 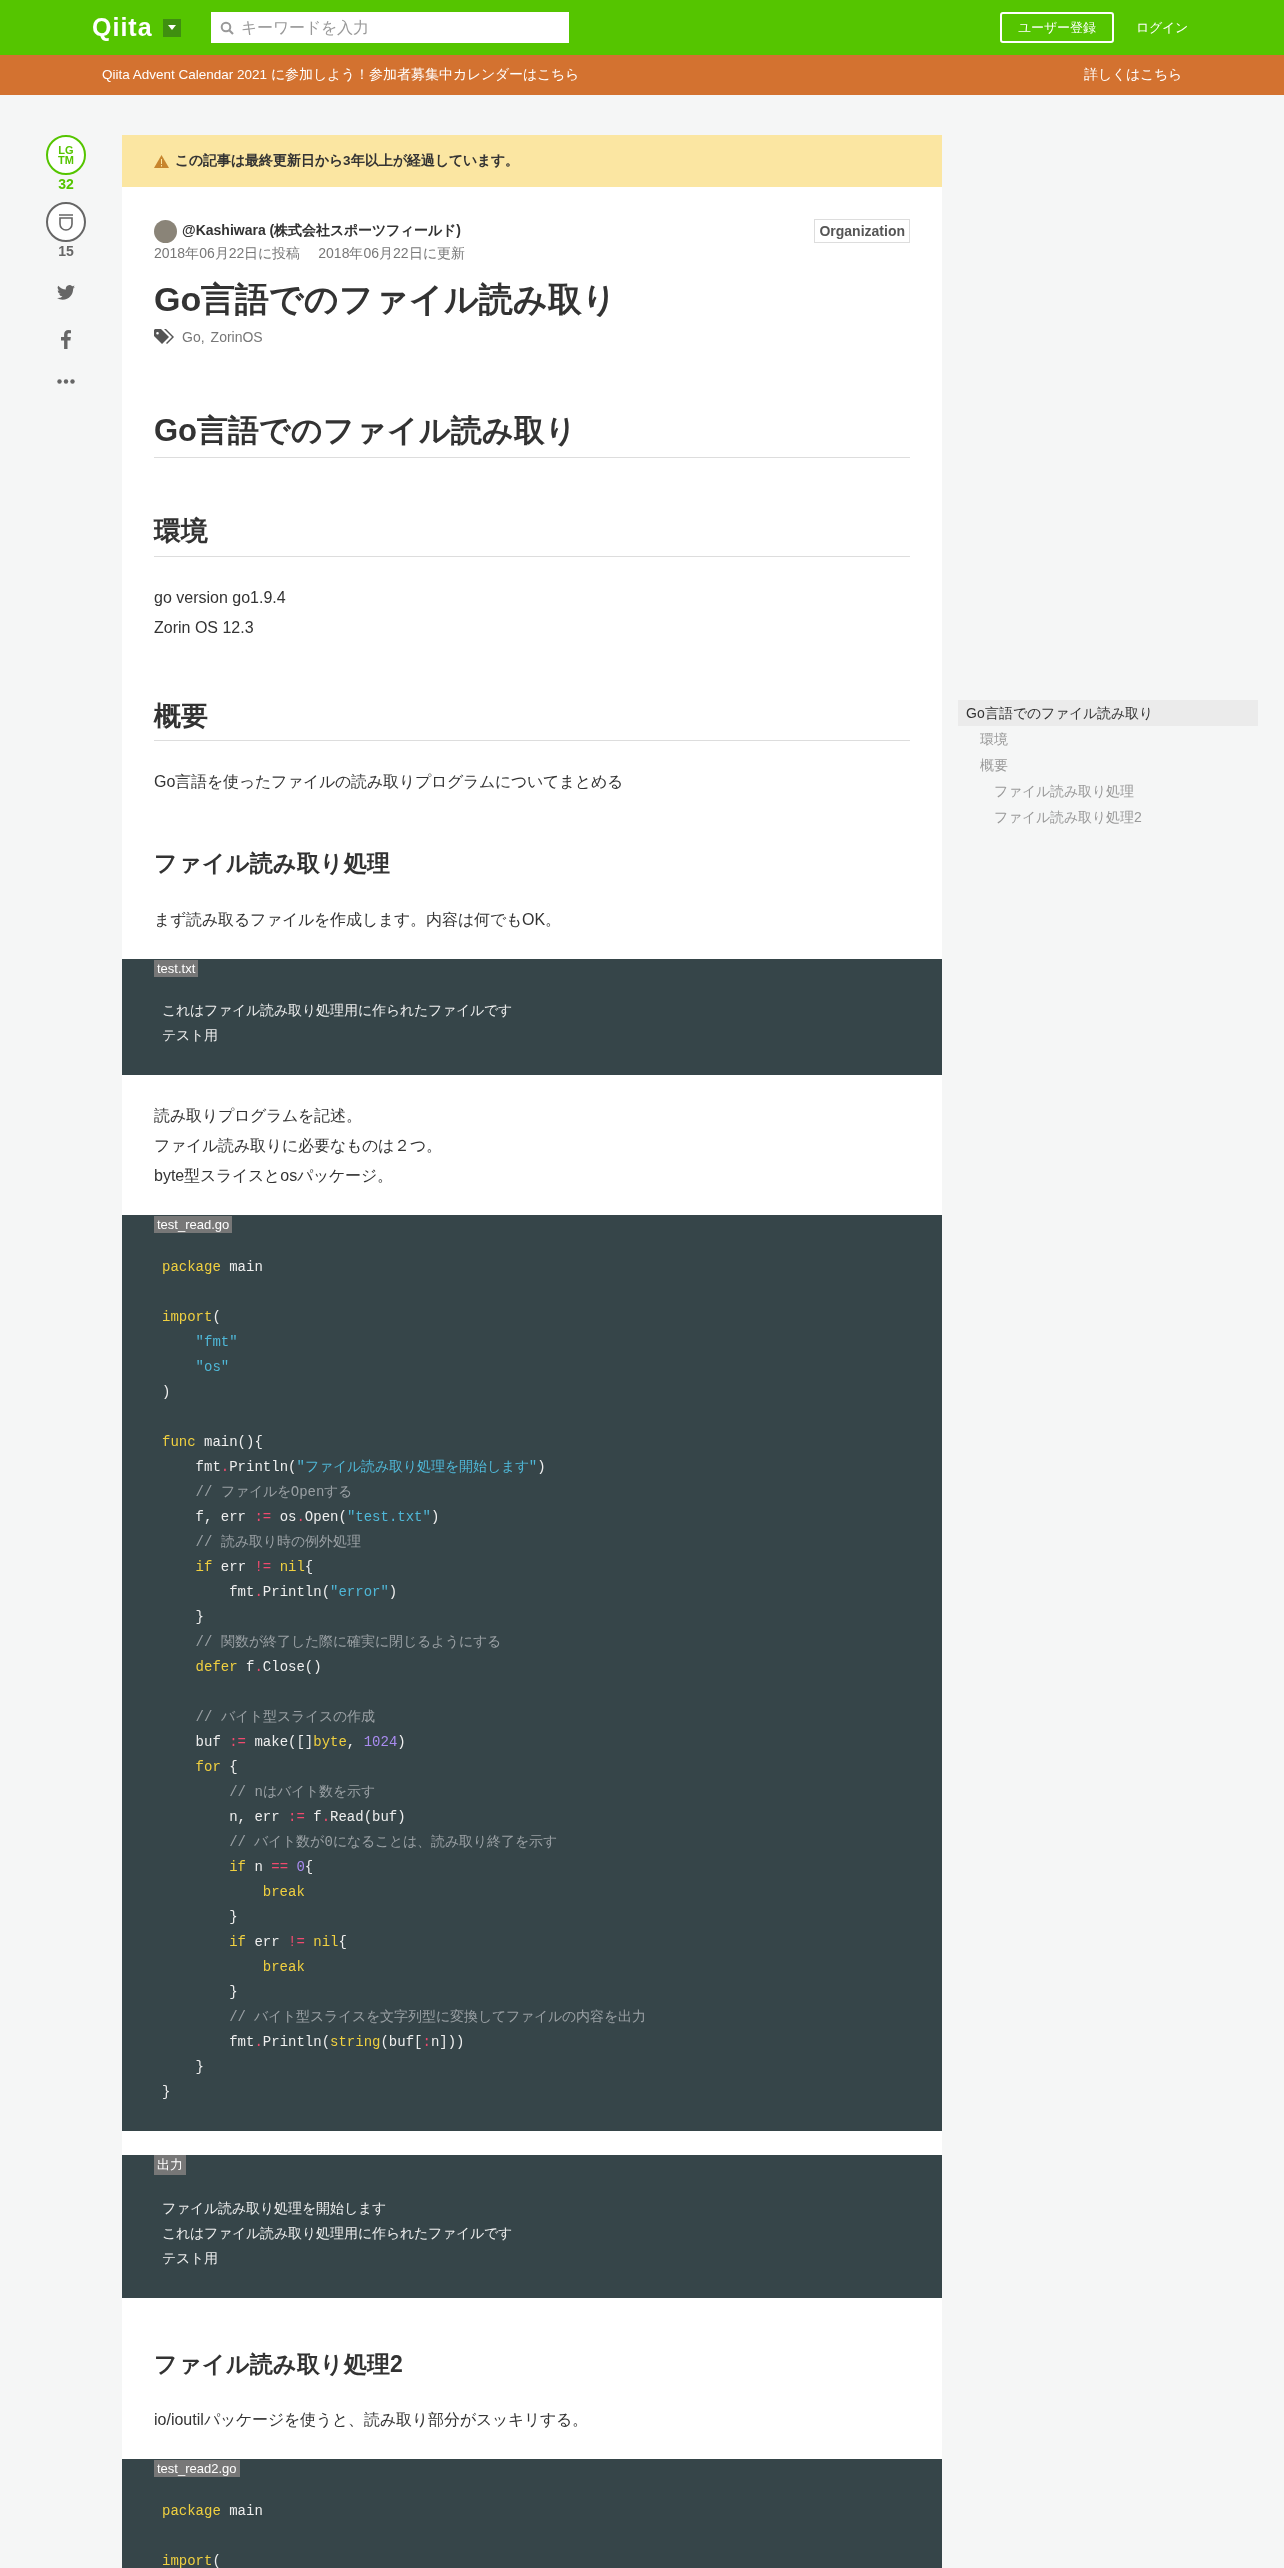 I want to click on caret-icon, so click(x=171, y=27).